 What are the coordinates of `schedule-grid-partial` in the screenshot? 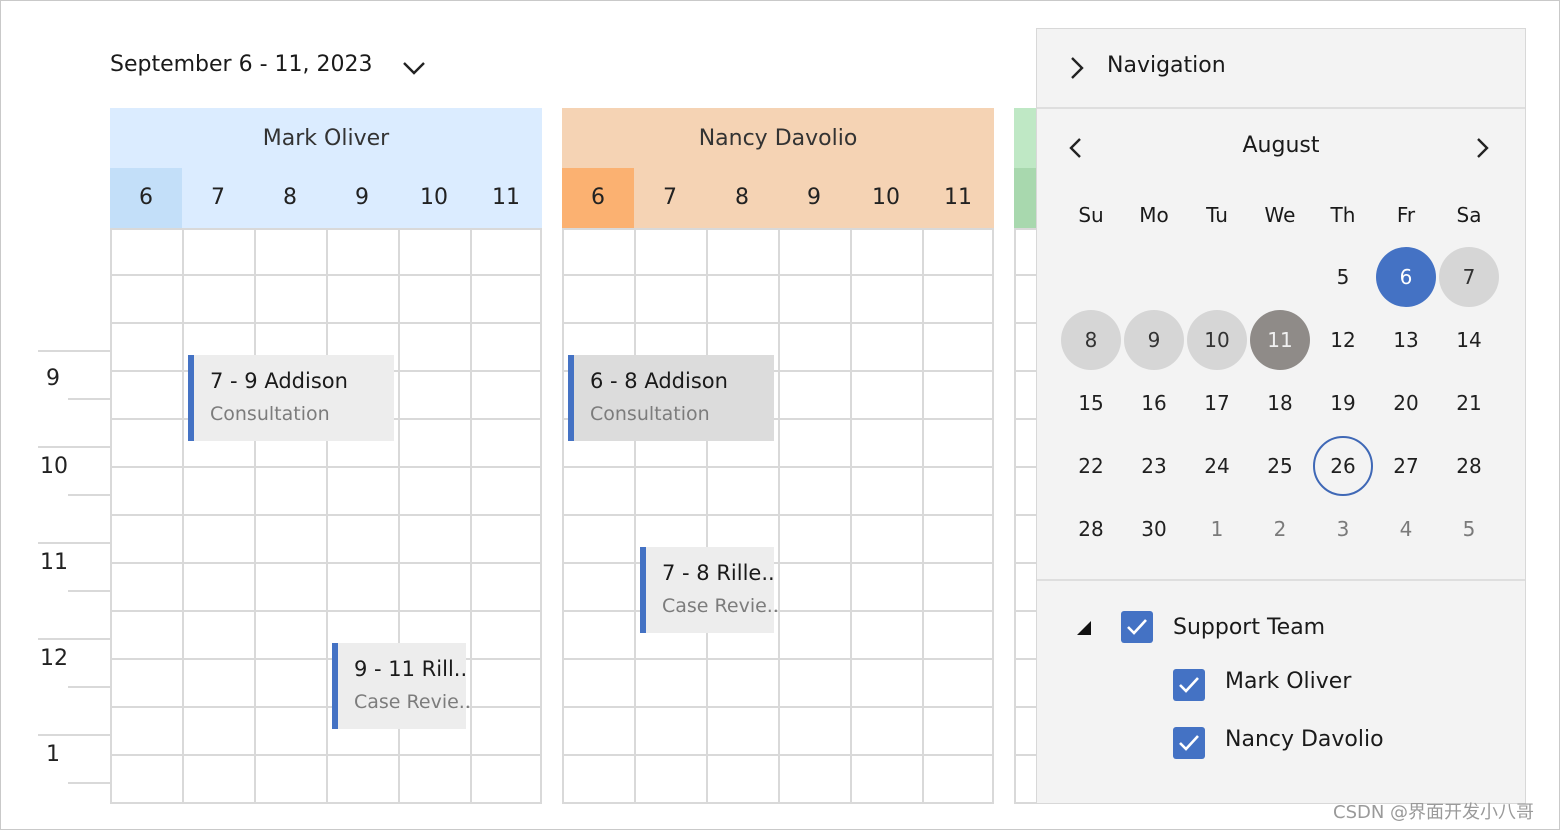 It's located at (1026, 516).